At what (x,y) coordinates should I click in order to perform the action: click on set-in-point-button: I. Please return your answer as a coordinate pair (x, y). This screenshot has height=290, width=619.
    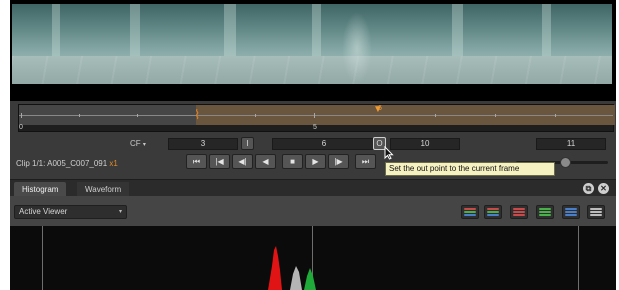
    Looking at the image, I should click on (247, 143).